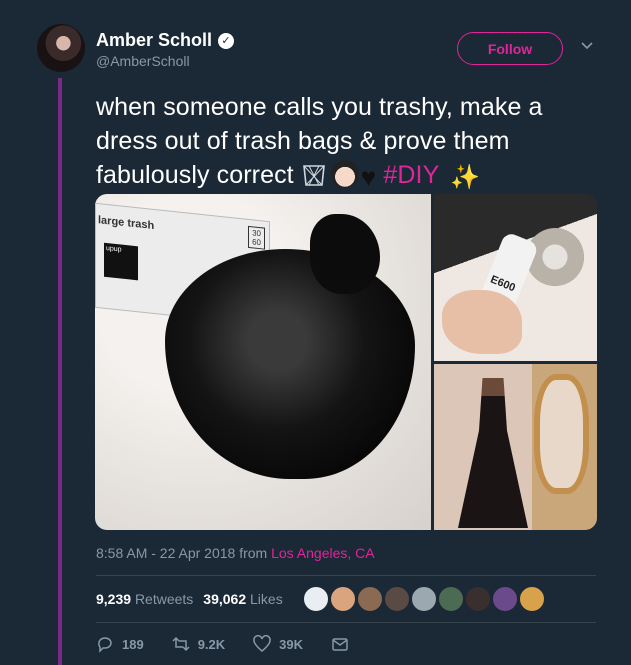  I want to click on black-trash-bag, so click(290, 364).